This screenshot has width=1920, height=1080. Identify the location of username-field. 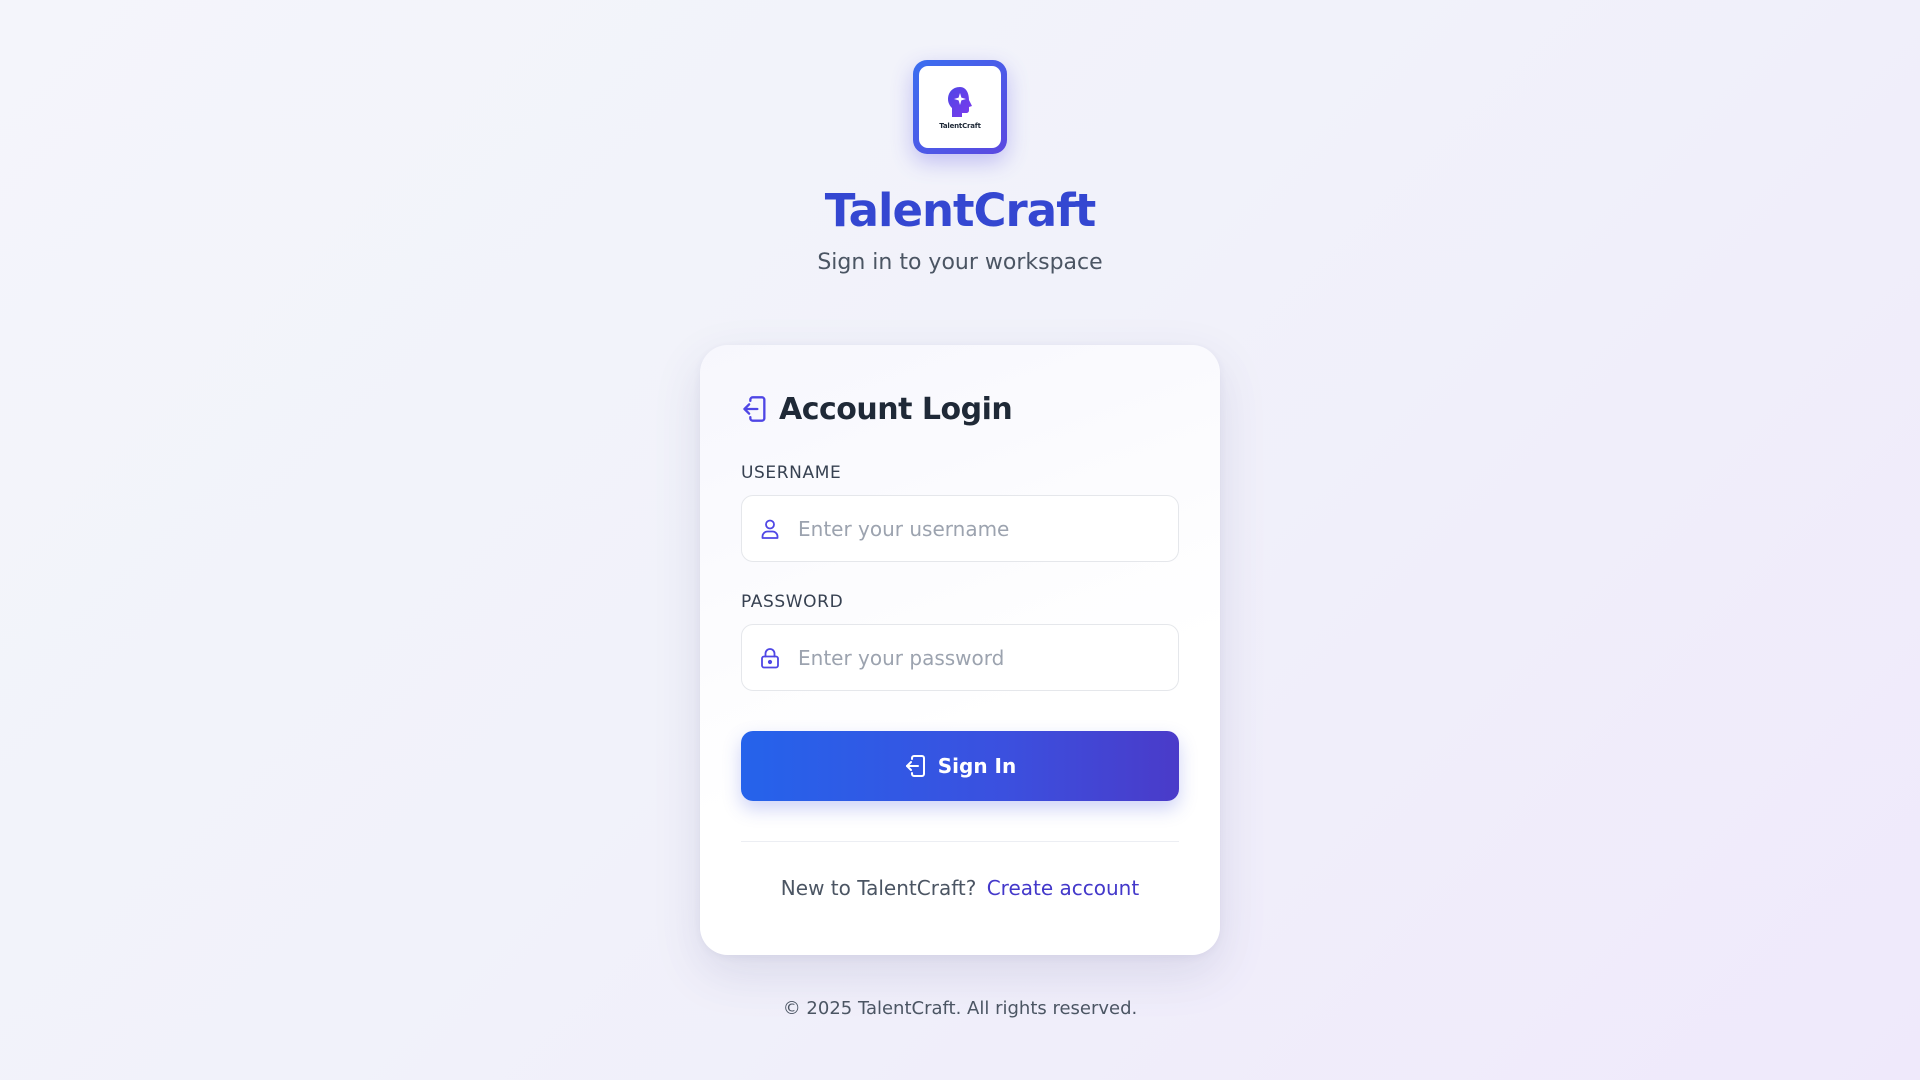
(960, 528).